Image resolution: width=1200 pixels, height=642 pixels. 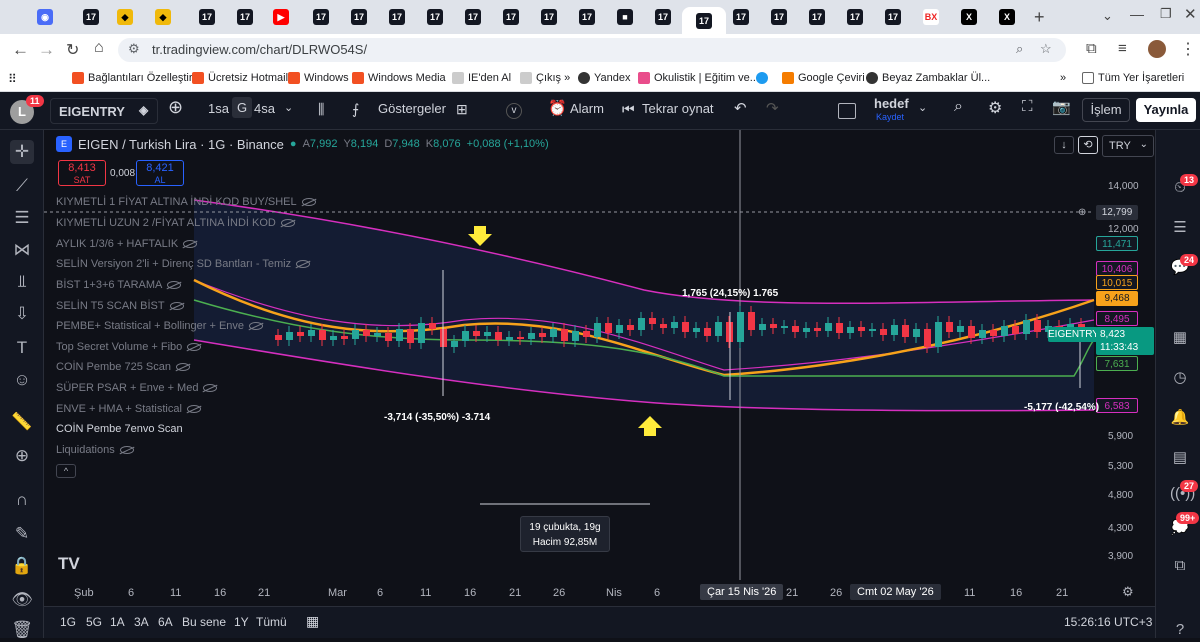 What do you see at coordinates (46, 50) in the screenshot?
I see `forward-icon: →` at bounding box center [46, 50].